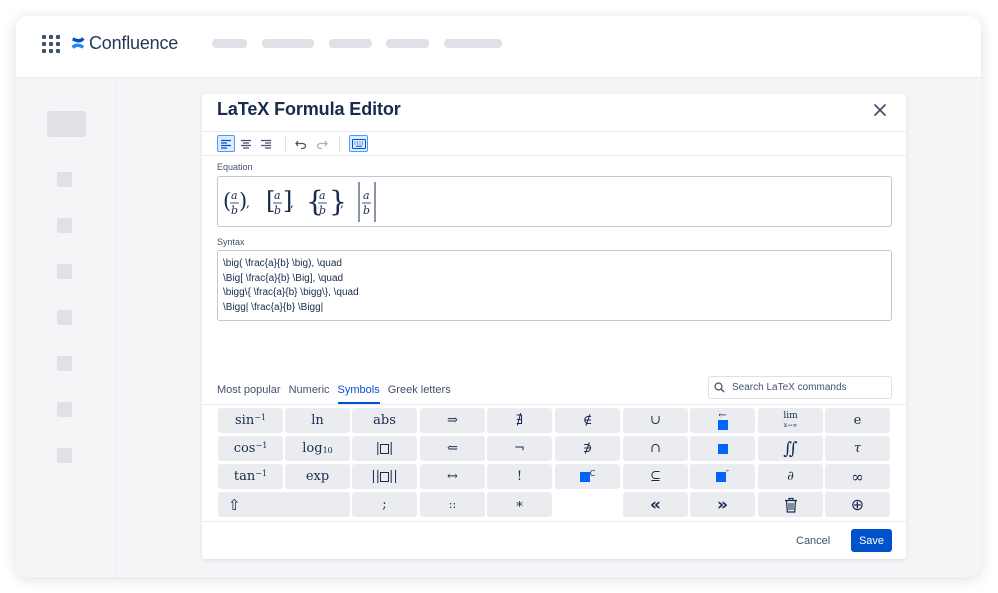 The width and height of the screenshot is (998, 593). Describe the element at coordinates (519, 448) in the screenshot. I see `key-neg: ¬` at that location.